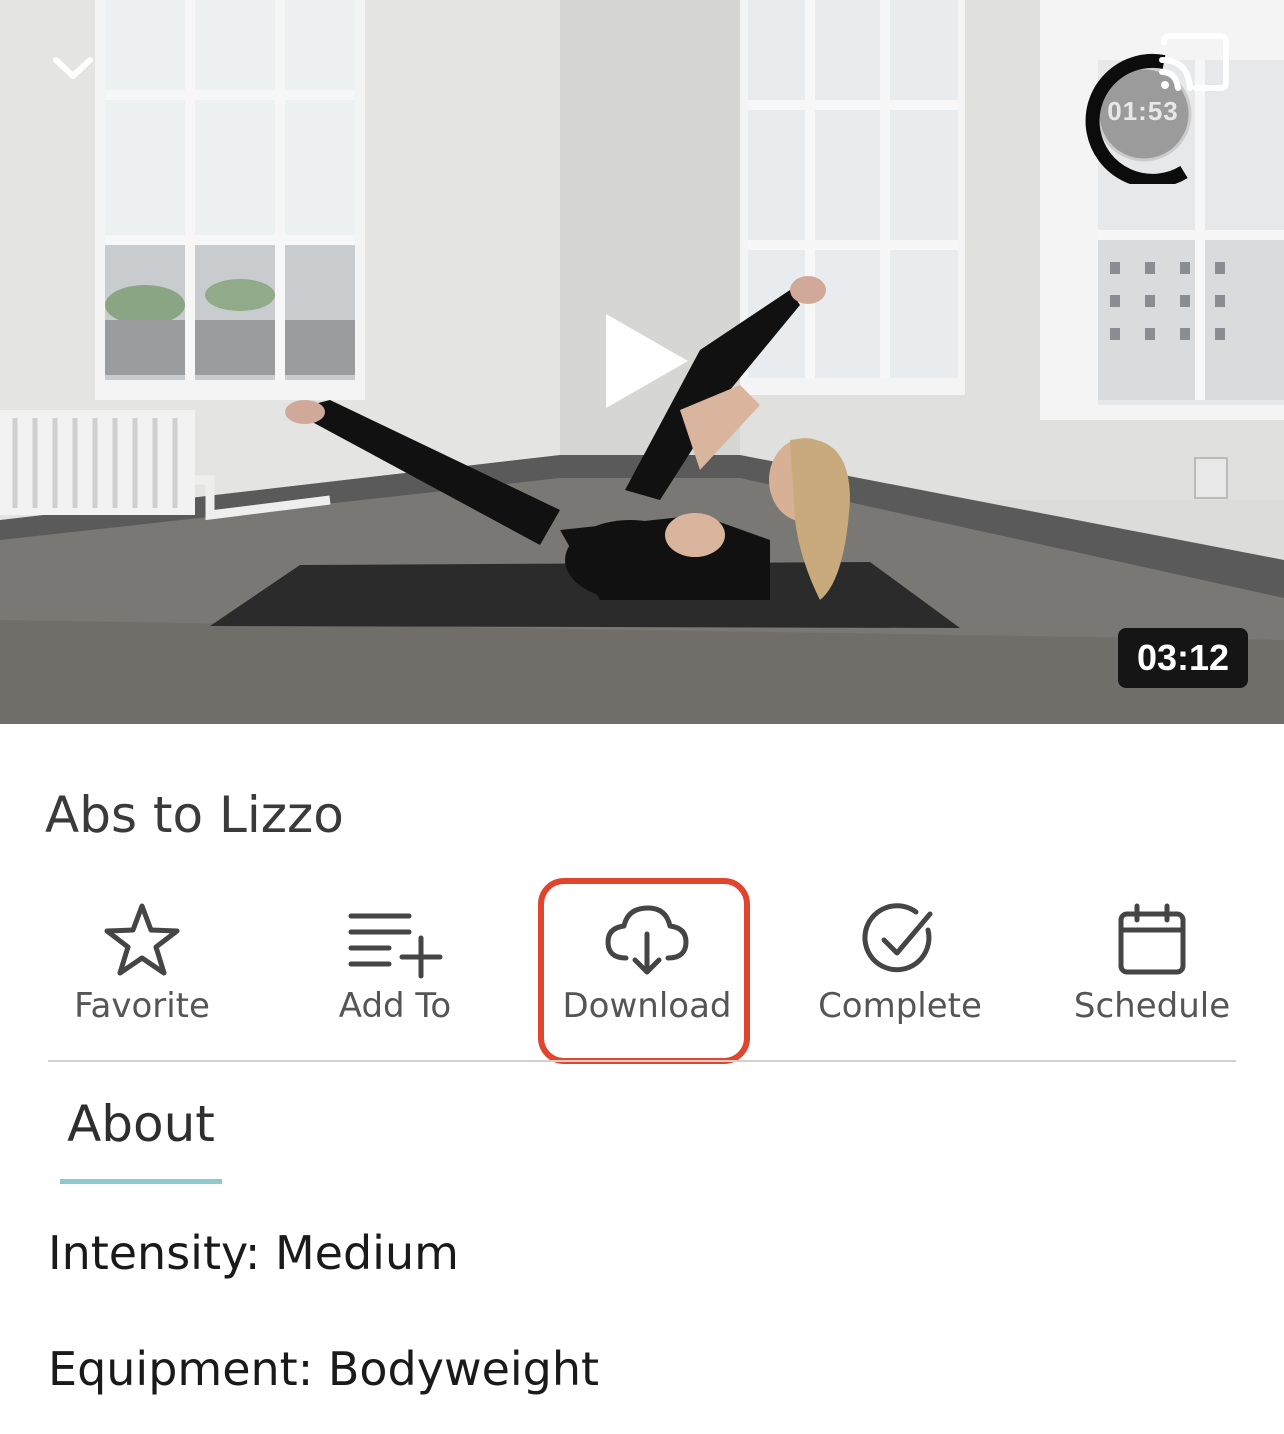 The width and height of the screenshot is (1284, 1434). Describe the element at coordinates (644, 971) in the screenshot. I see `highlight-outline` at that location.